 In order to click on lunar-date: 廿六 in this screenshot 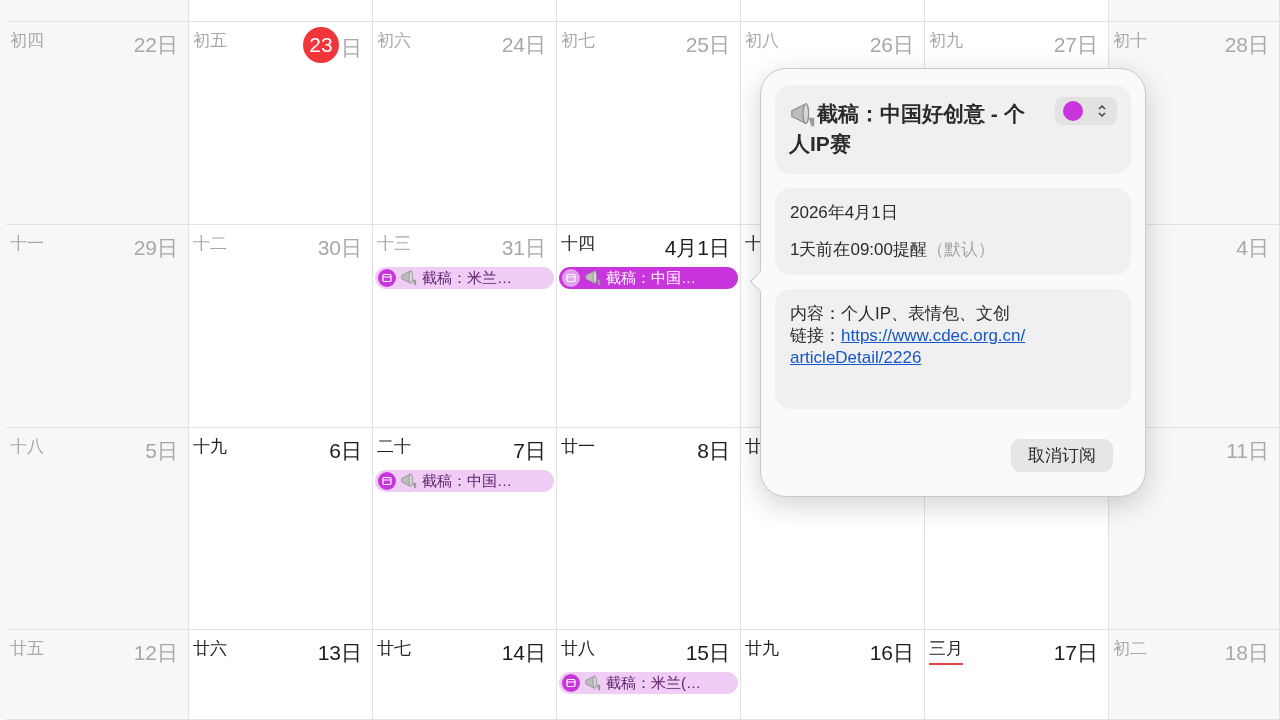, I will do `click(210, 649)`.